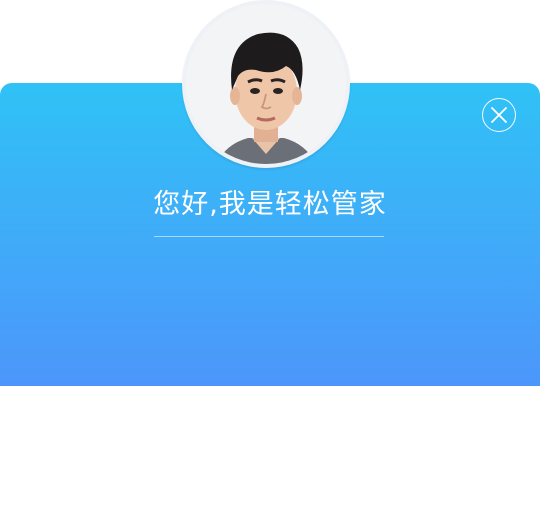 This screenshot has width=540, height=515. What do you see at coordinates (270, 204) in the screenshot?
I see `greeting-title: 您好,我是轻松管家` at bounding box center [270, 204].